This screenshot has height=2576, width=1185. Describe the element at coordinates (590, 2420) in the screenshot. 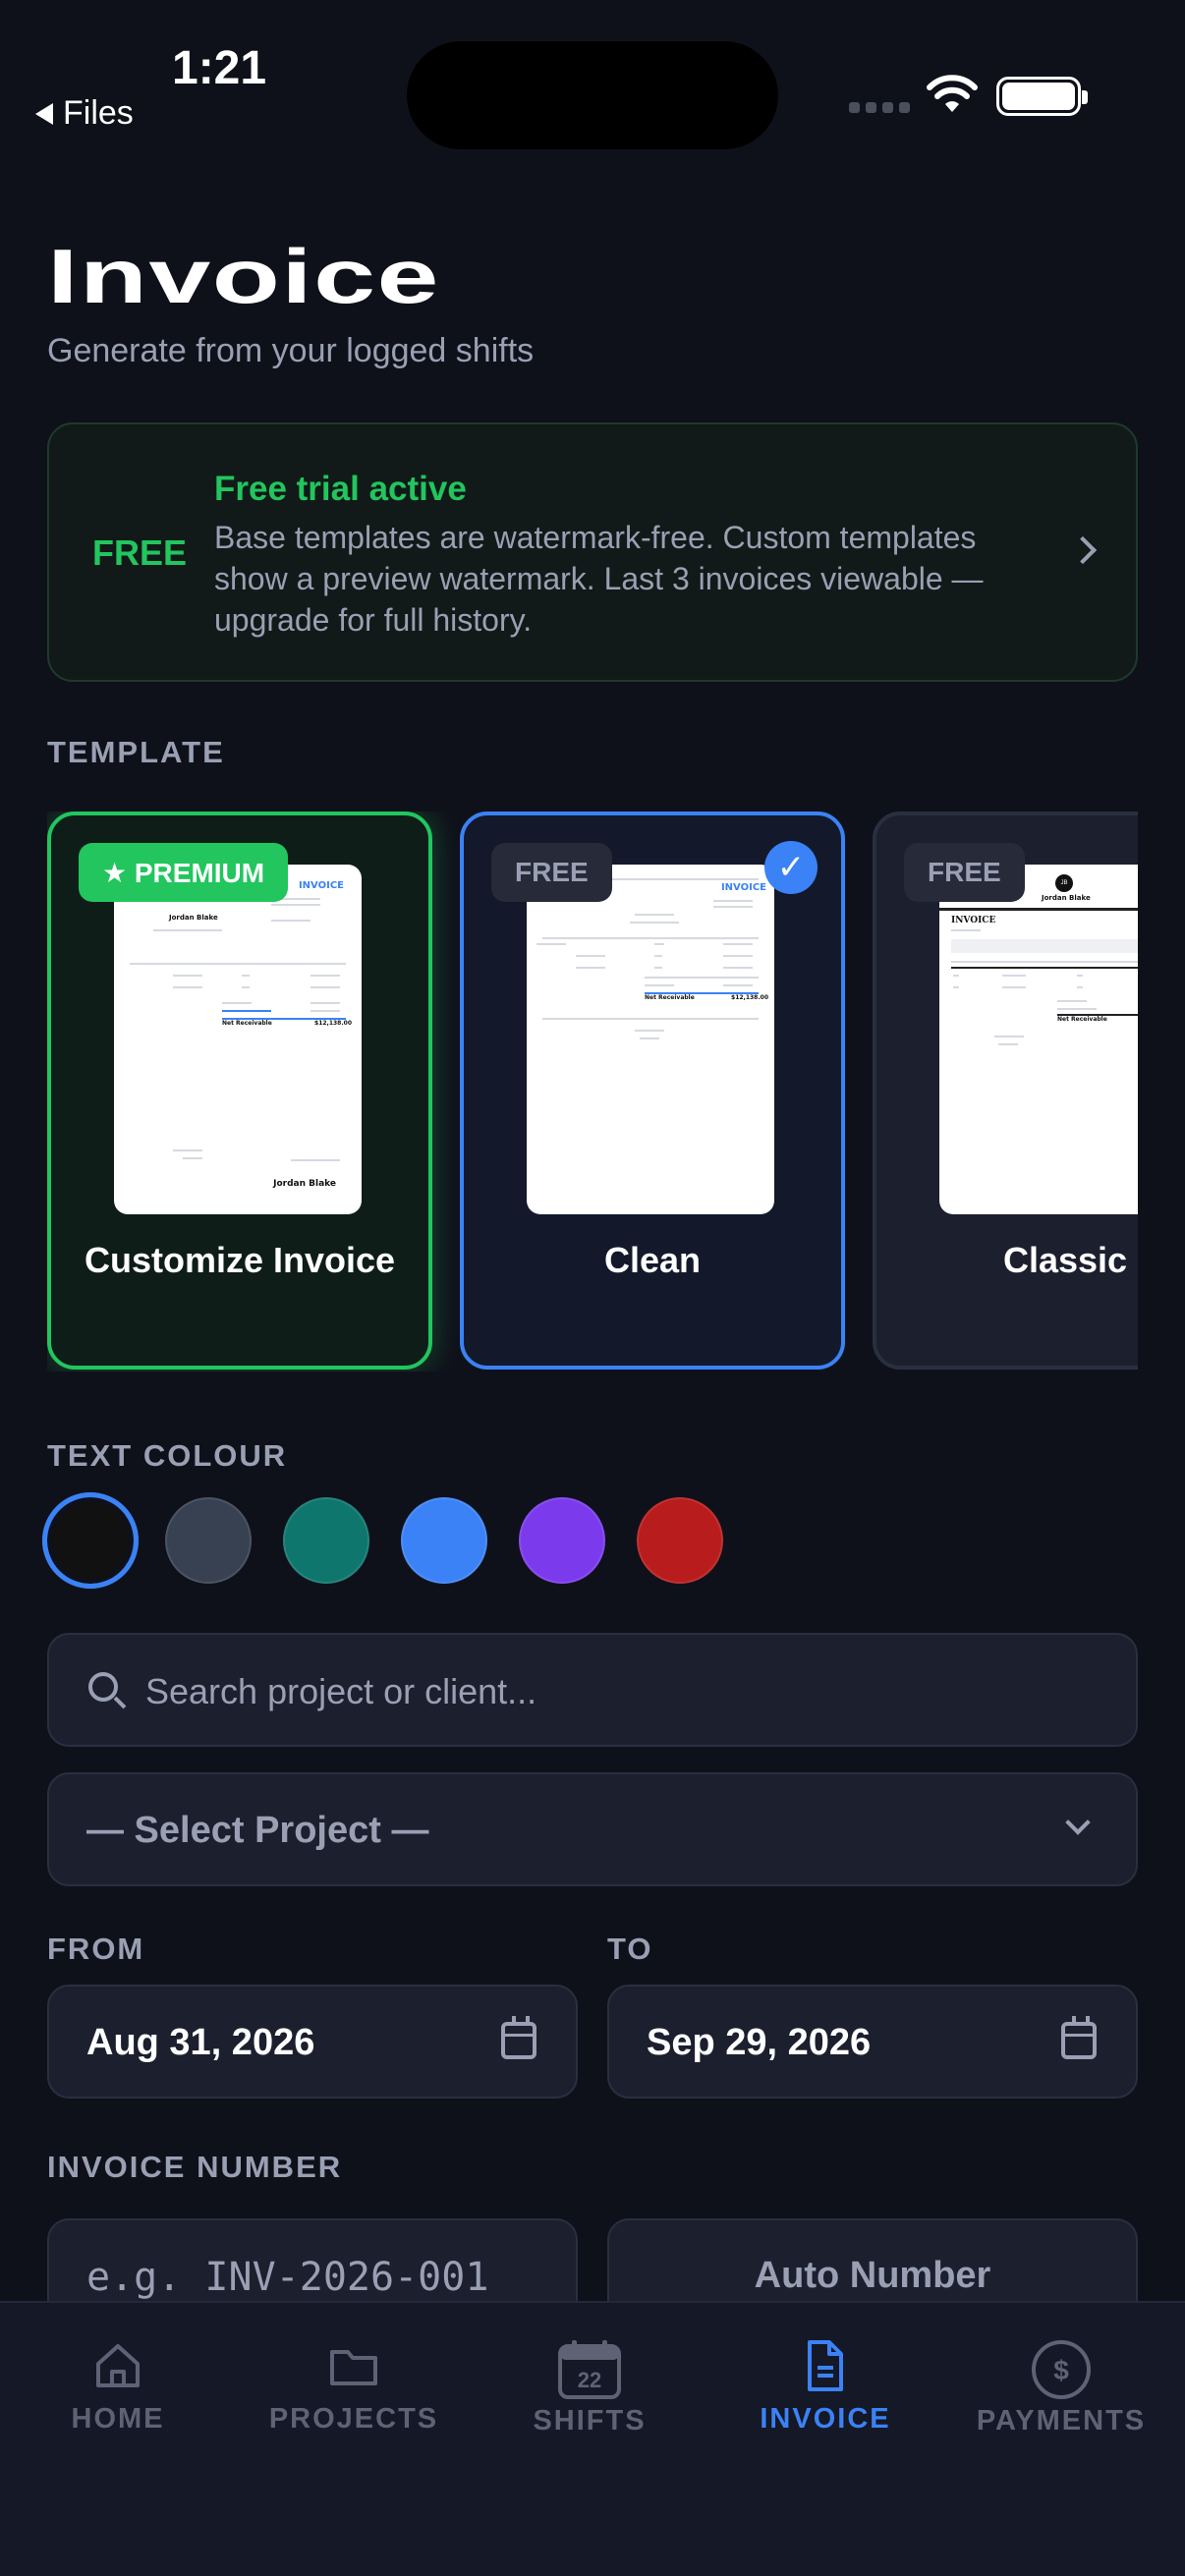

I see `tab-shifts-label: SHIFTS` at that location.